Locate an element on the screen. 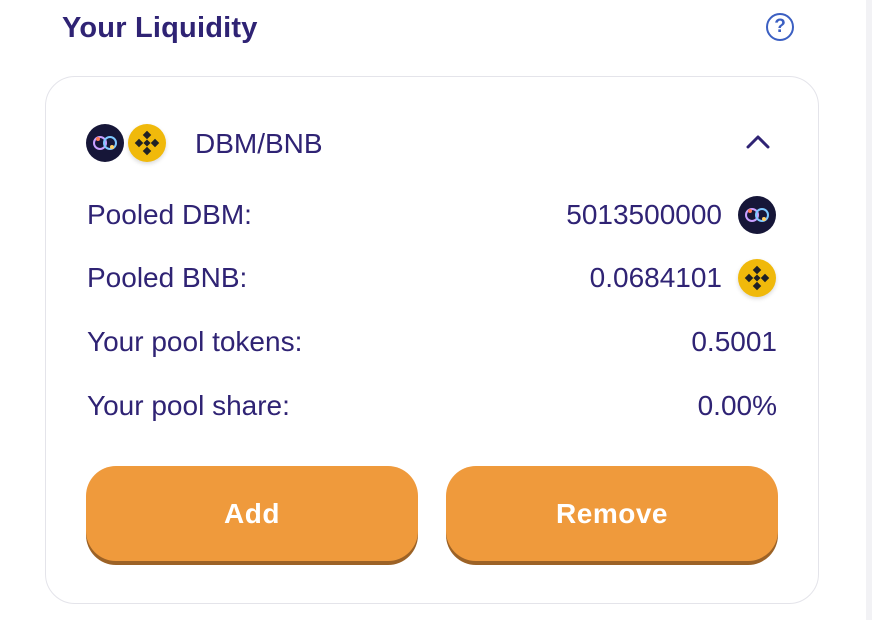  pool-tokens-label: Your pool tokens: is located at coordinates (195, 341).